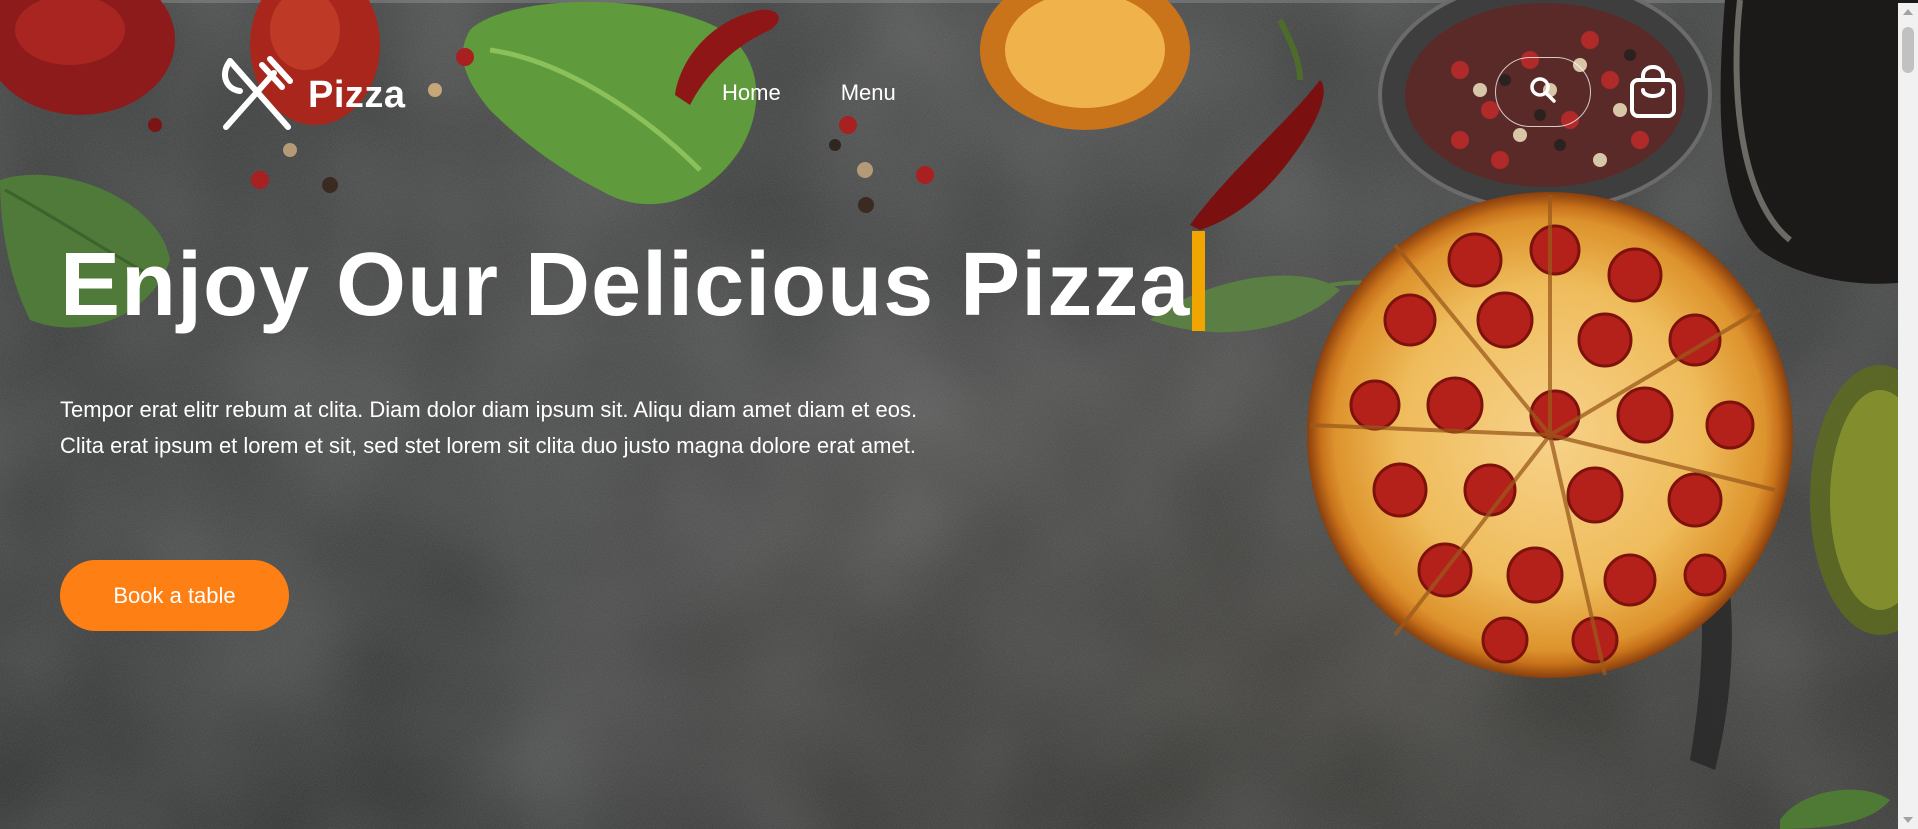  What do you see at coordinates (1199, 281) in the screenshot?
I see `typing-caret` at bounding box center [1199, 281].